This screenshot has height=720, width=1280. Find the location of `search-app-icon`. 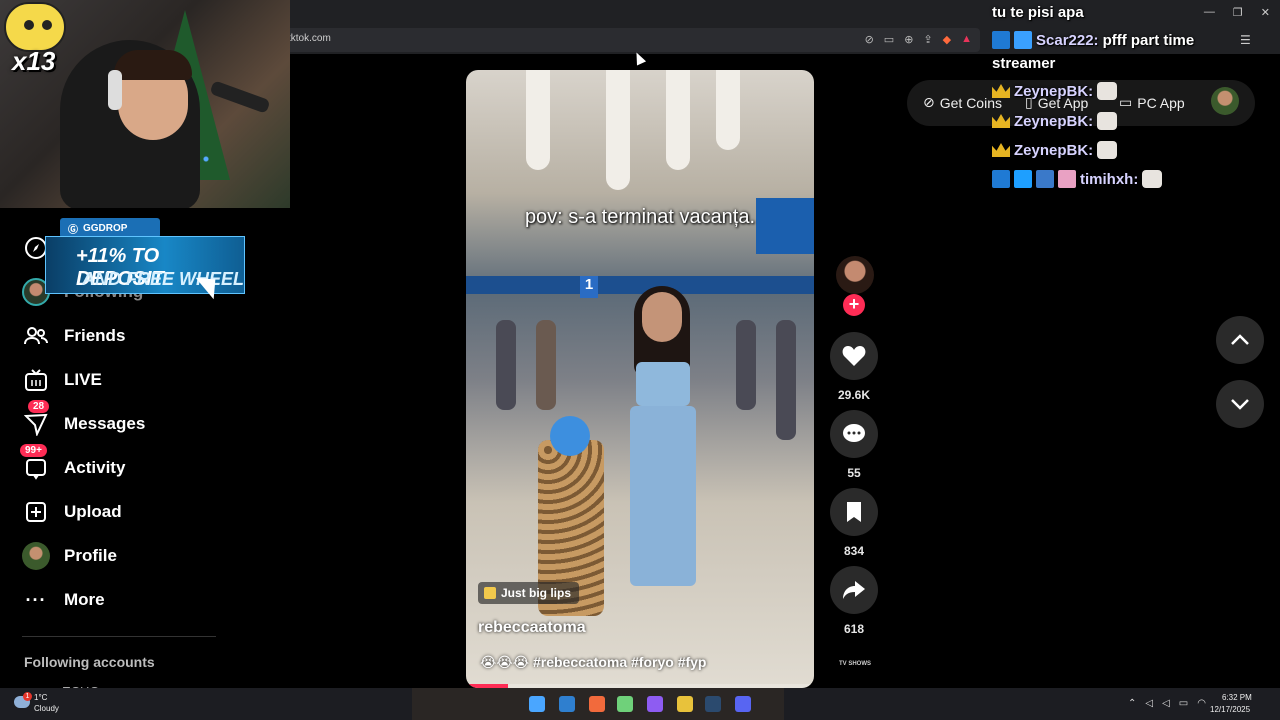

search-app-icon is located at coordinates (567, 704).